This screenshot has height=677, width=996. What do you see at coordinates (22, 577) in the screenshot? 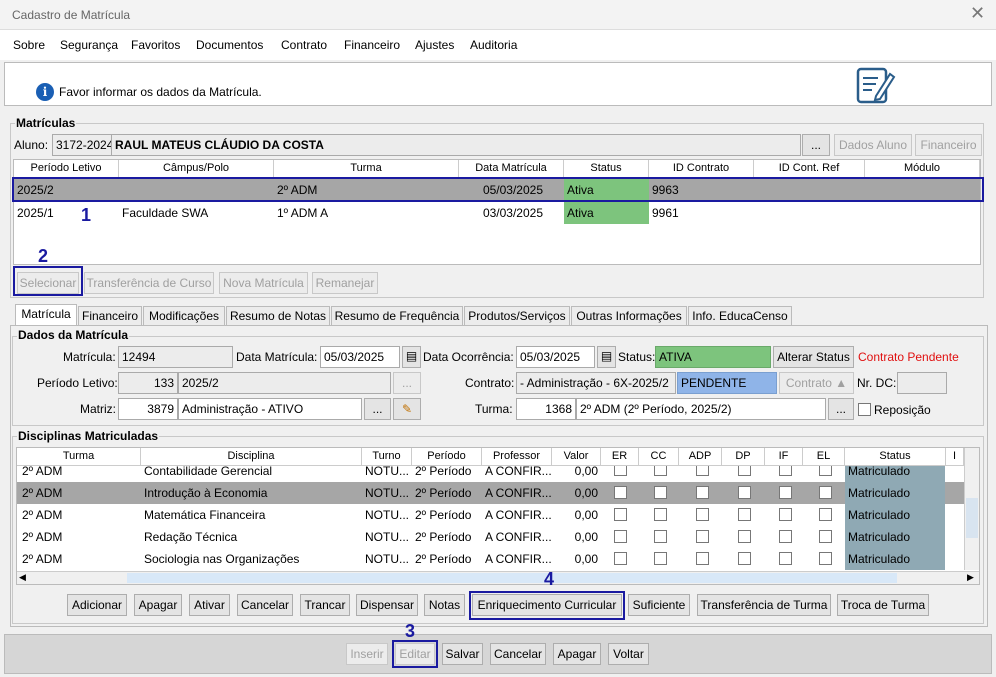
I see `scroll-left-icon: ◀` at bounding box center [22, 577].